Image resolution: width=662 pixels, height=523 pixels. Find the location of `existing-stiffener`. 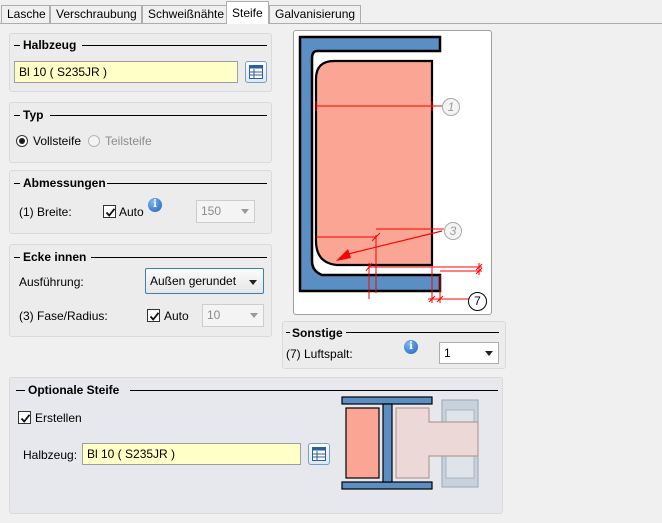

existing-stiffener is located at coordinates (362, 443).